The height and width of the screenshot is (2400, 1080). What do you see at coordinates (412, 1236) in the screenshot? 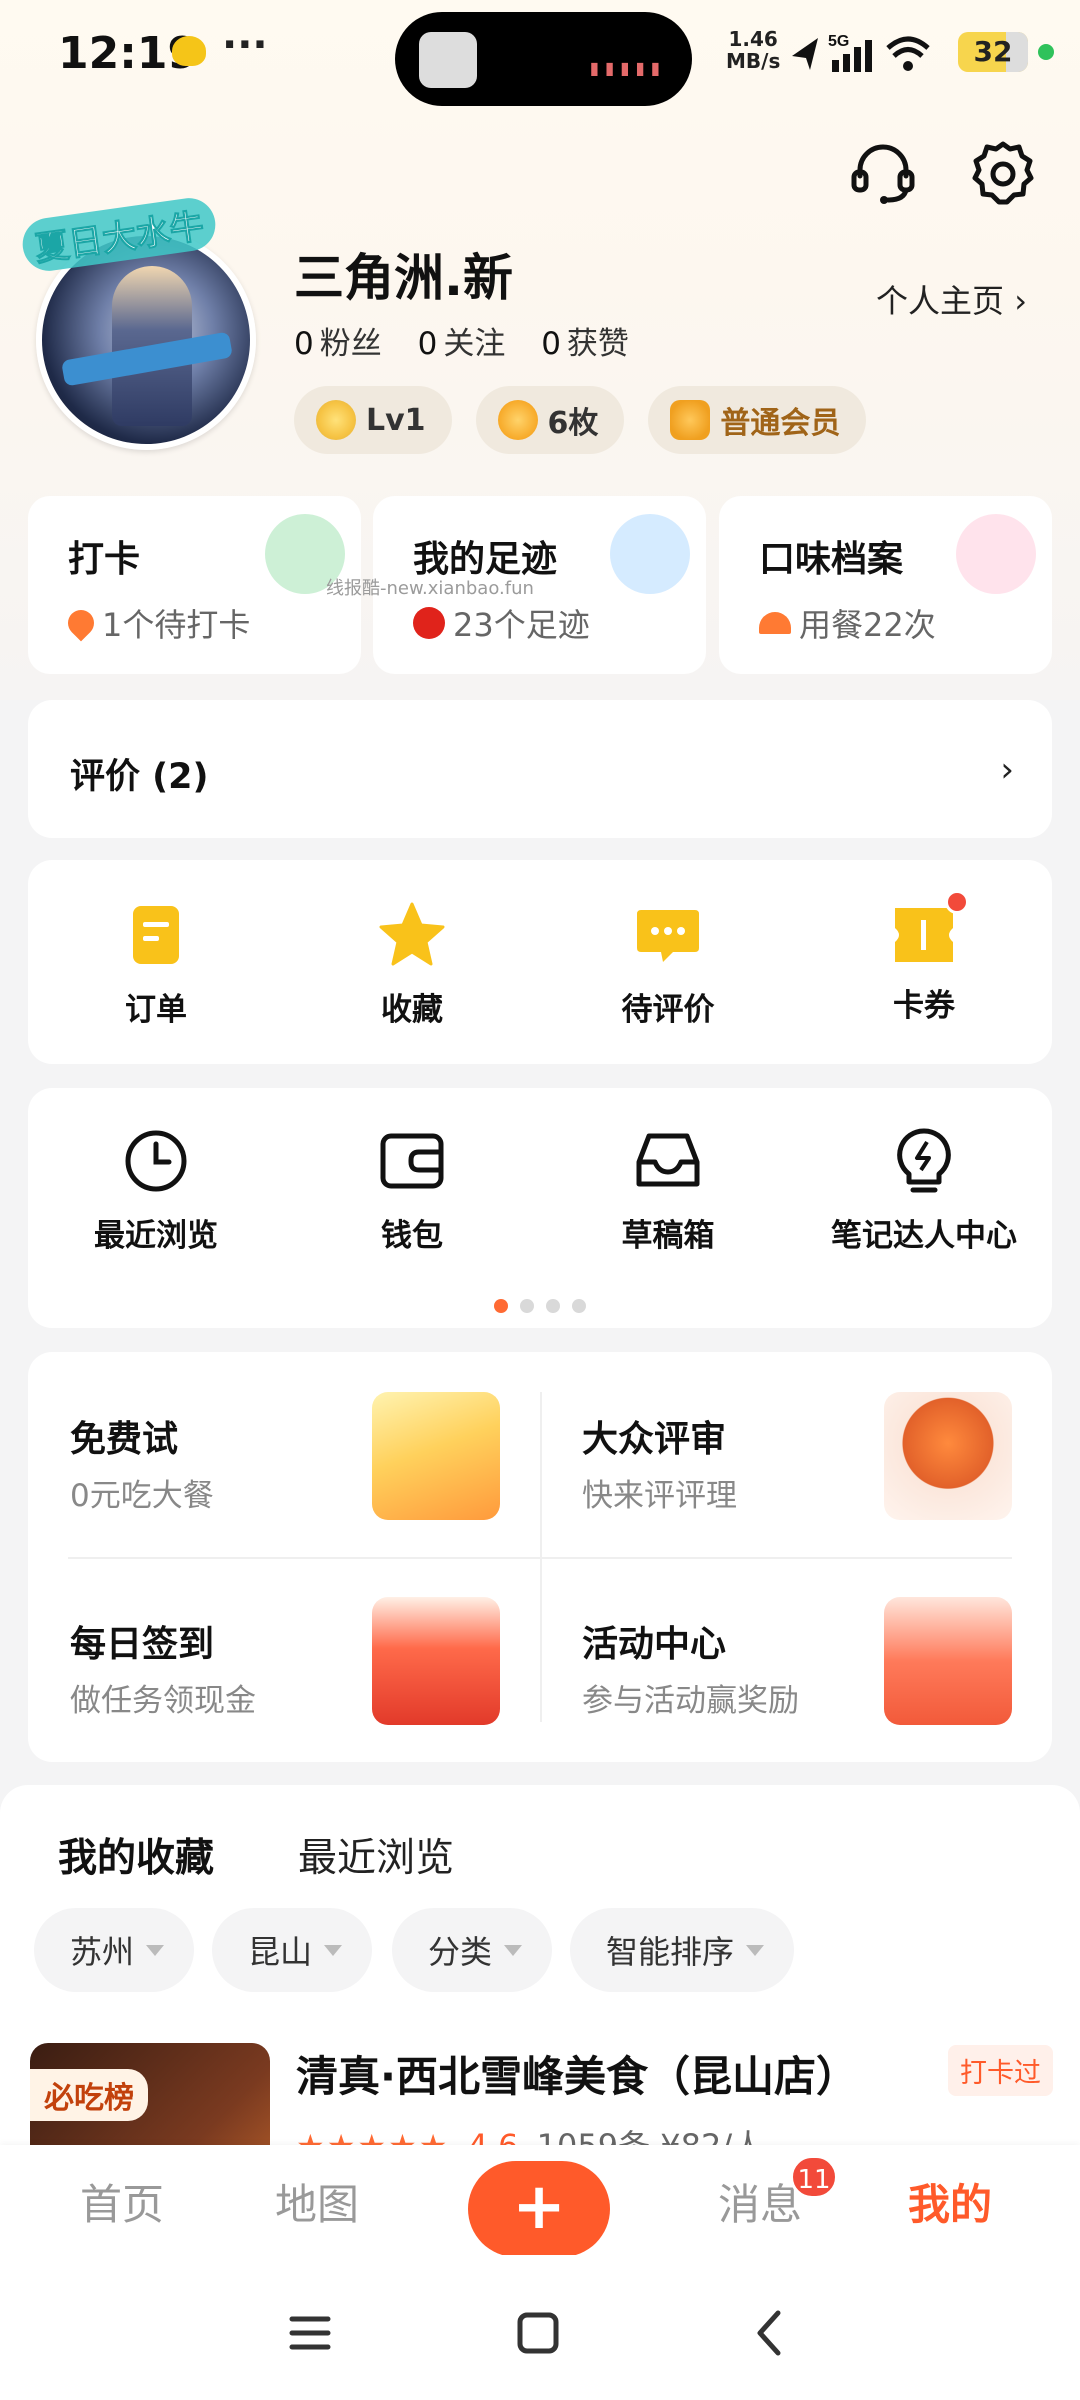
I see `grid-item-label: 钱包` at bounding box center [412, 1236].